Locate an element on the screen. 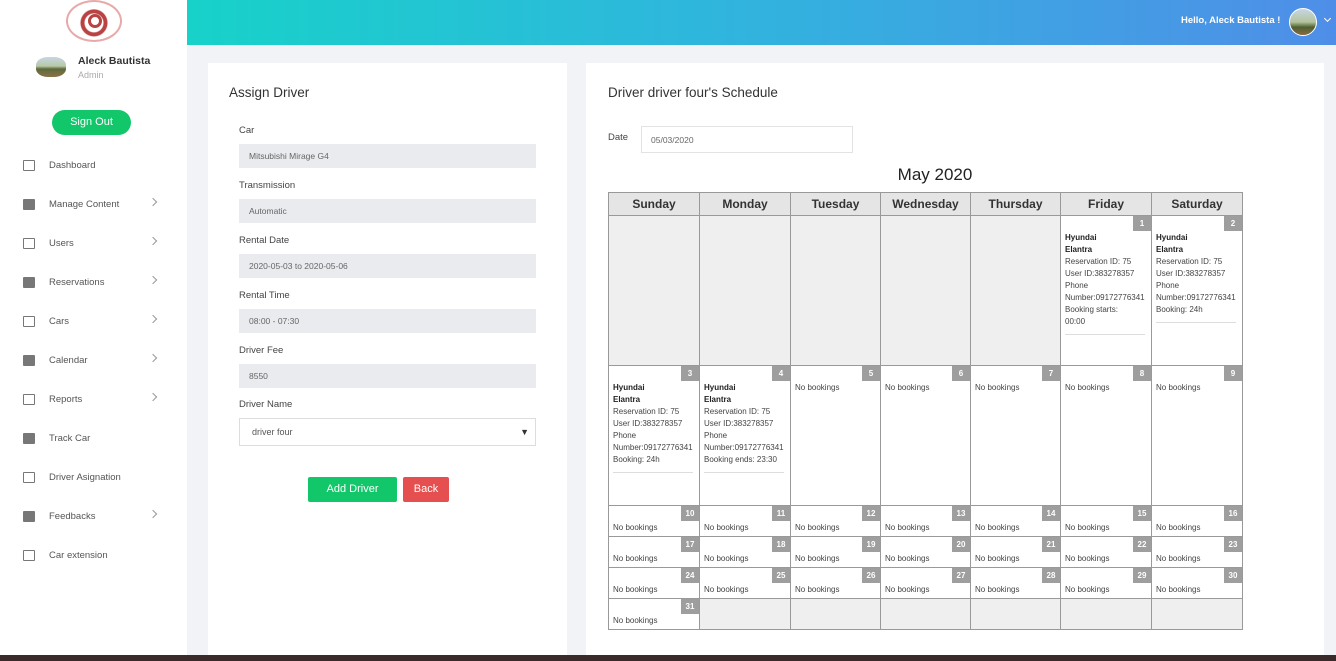  day-cell: 8 No bookings is located at coordinates (1106, 435).